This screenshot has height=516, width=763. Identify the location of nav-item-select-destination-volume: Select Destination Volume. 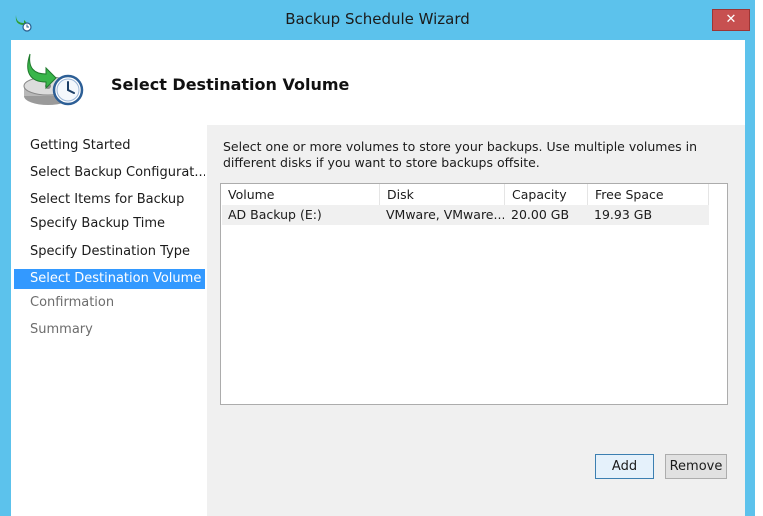
(109, 279).